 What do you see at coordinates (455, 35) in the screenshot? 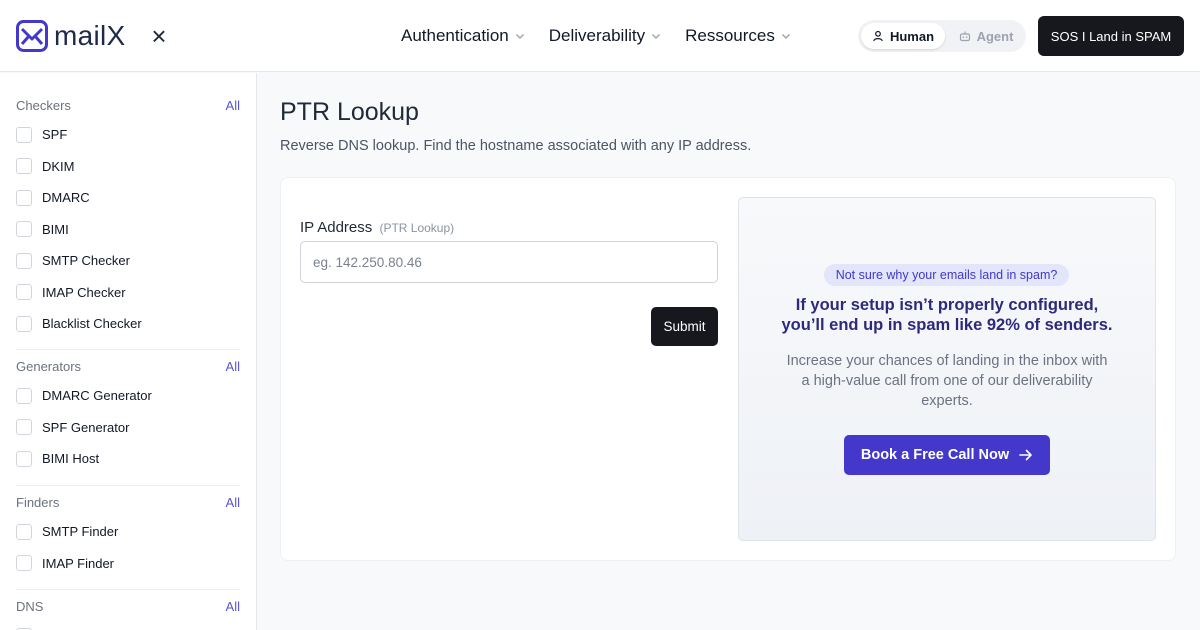
I see `nav-label: Authentication` at bounding box center [455, 35].